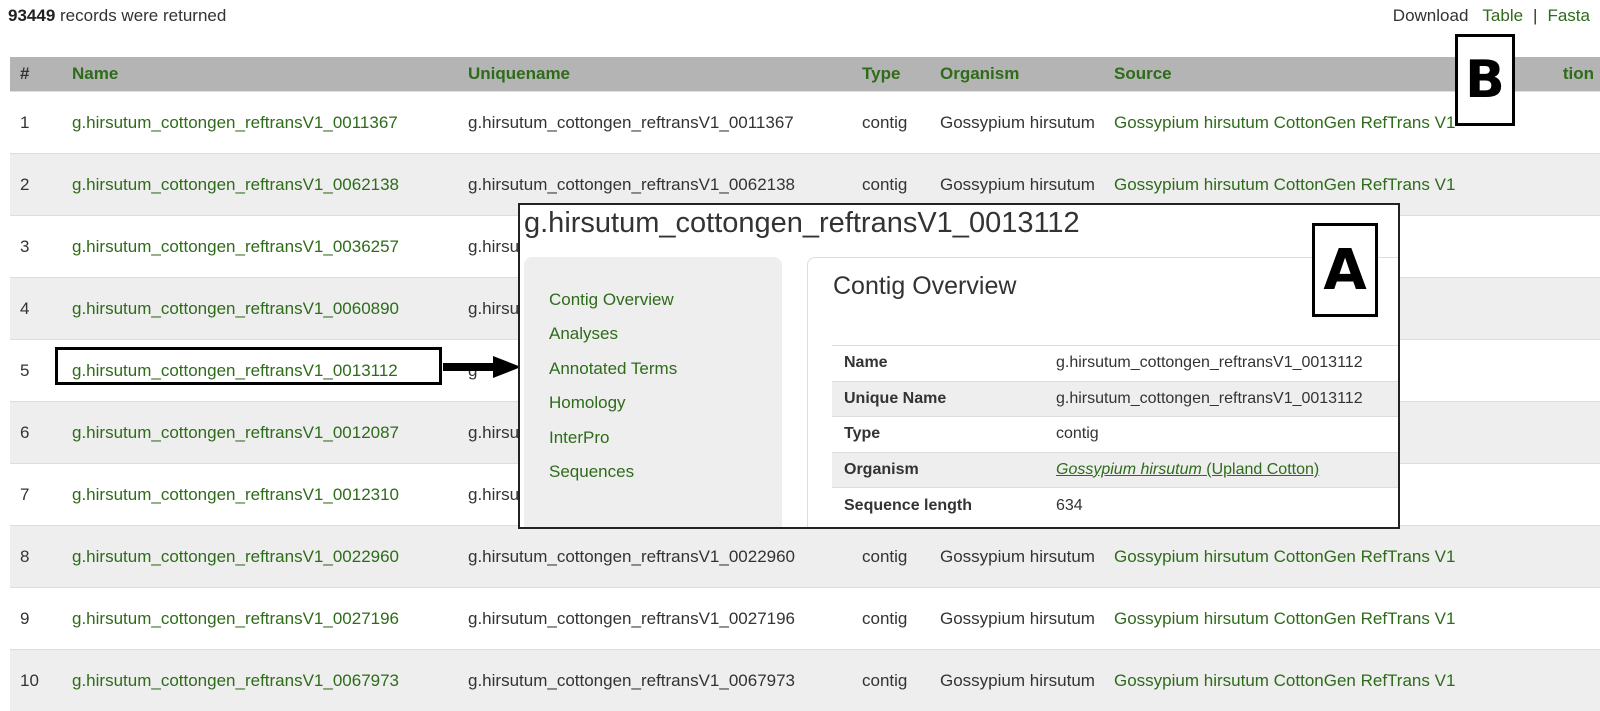 This screenshot has width=1600, height=711. What do you see at coordinates (260, 555) in the screenshot?
I see `row-name-link: g.hirsutum_cottongen_reftransV1_0022960` at bounding box center [260, 555].